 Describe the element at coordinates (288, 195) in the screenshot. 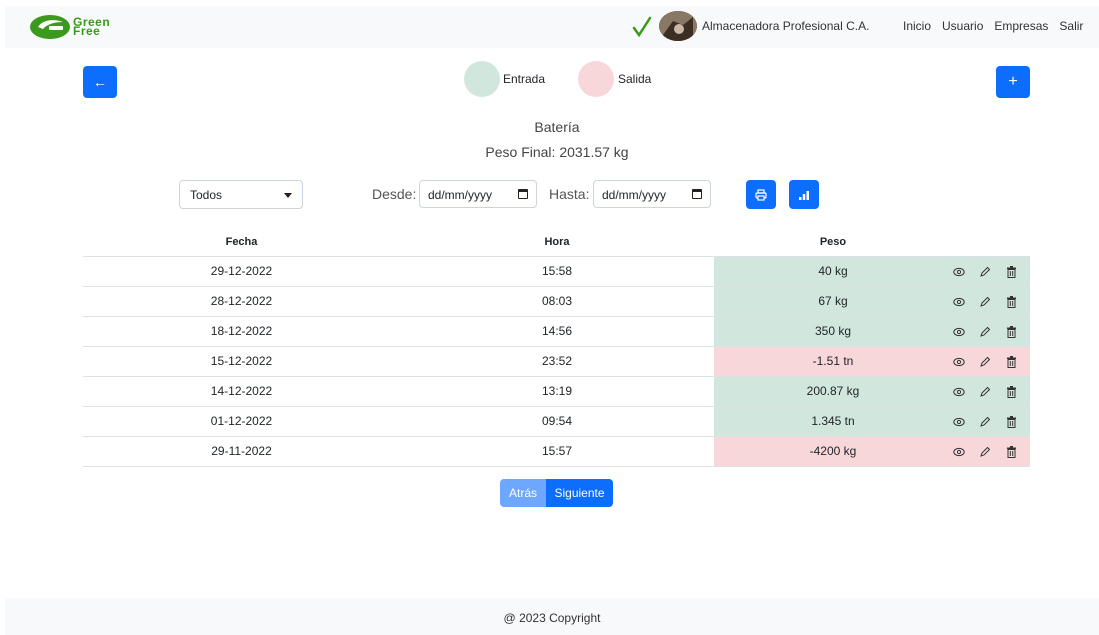

I see `caret-down-icon` at that location.